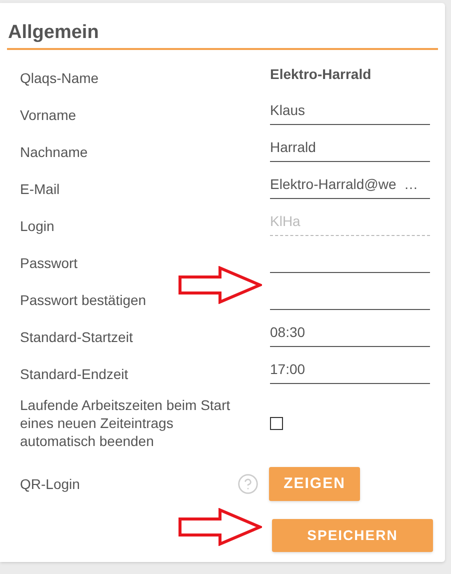  What do you see at coordinates (350, 369) in the screenshot?
I see `input-field: 17:00` at bounding box center [350, 369].